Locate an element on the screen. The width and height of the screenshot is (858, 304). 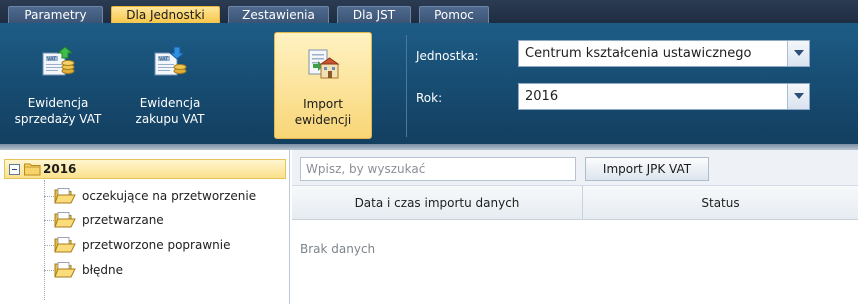
tab-parametry: Parametry is located at coordinates (55, 14).